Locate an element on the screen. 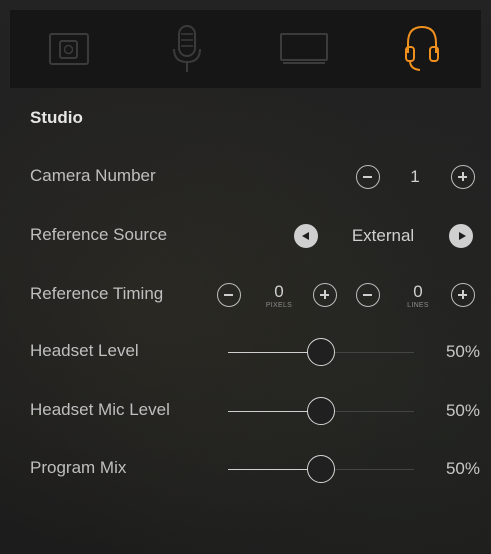 This screenshot has height=554, width=491. reference-timing-label: Reference Timing is located at coordinates (97, 293).